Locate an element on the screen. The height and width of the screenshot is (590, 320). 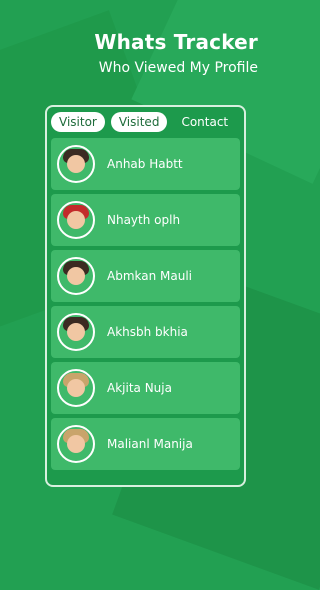
profile-name: Anhab Habtt is located at coordinates (145, 164).